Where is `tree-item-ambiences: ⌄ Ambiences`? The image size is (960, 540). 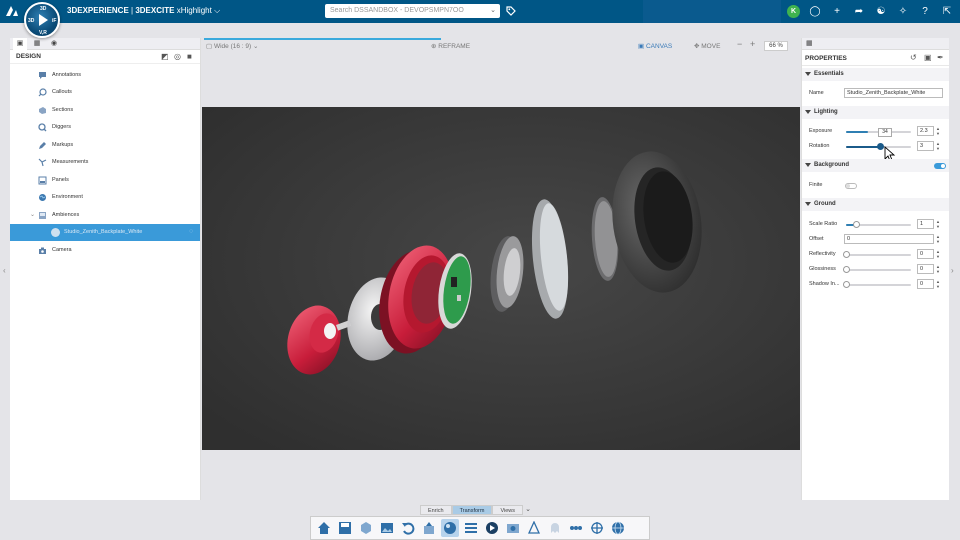
tree-item-ambiences: ⌄ Ambiences is located at coordinates (105, 215).